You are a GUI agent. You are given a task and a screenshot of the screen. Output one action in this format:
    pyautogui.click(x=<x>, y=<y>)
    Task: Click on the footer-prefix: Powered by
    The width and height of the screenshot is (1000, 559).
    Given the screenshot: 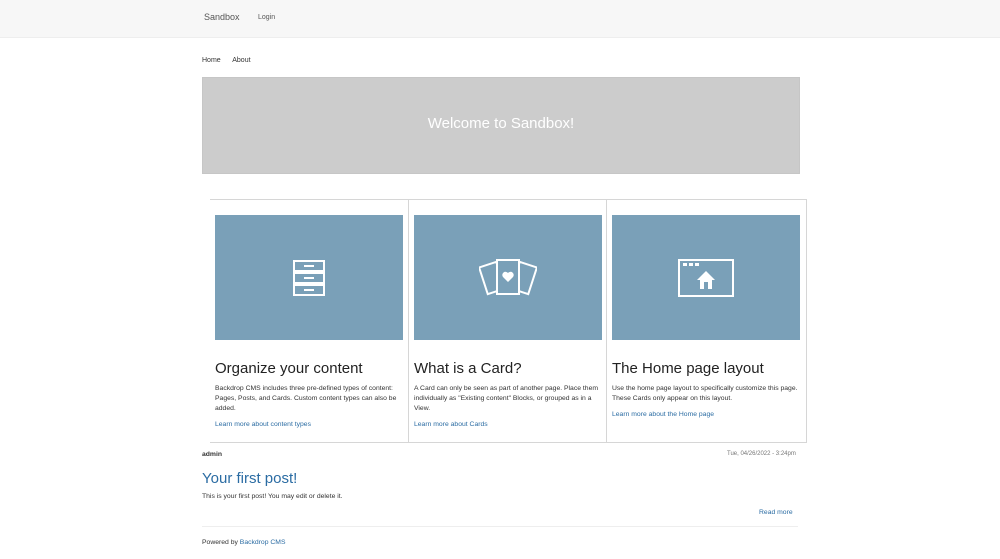 What is the action you would take?
    pyautogui.click(x=221, y=542)
    